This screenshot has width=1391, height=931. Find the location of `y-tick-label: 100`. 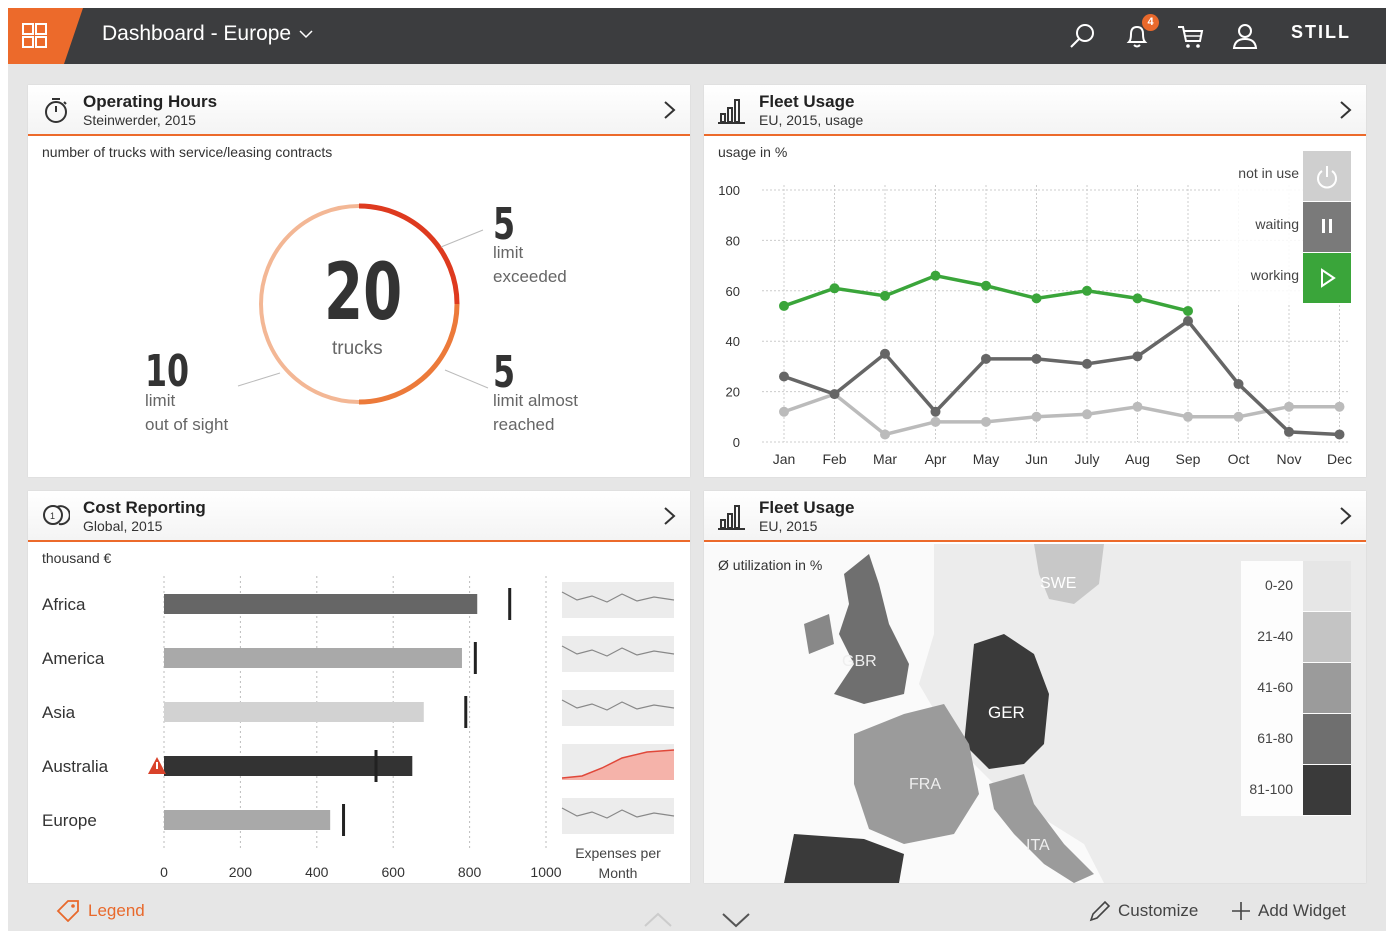

y-tick-label: 100 is located at coordinates (729, 190).